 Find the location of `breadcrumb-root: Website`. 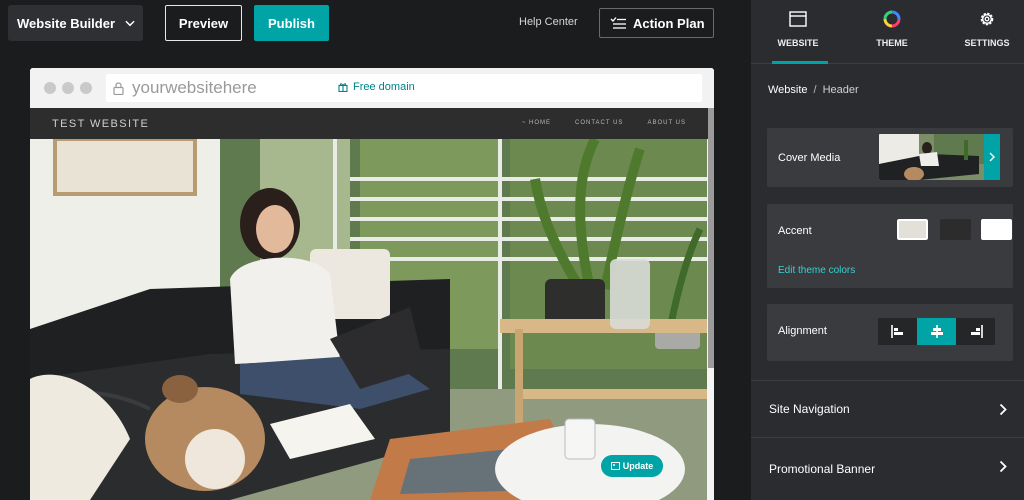

breadcrumb-root: Website is located at coordinates (788, 90).